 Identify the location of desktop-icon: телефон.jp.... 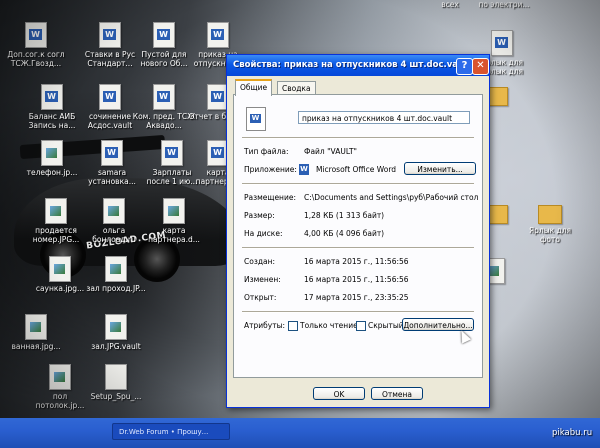
(52, 158).